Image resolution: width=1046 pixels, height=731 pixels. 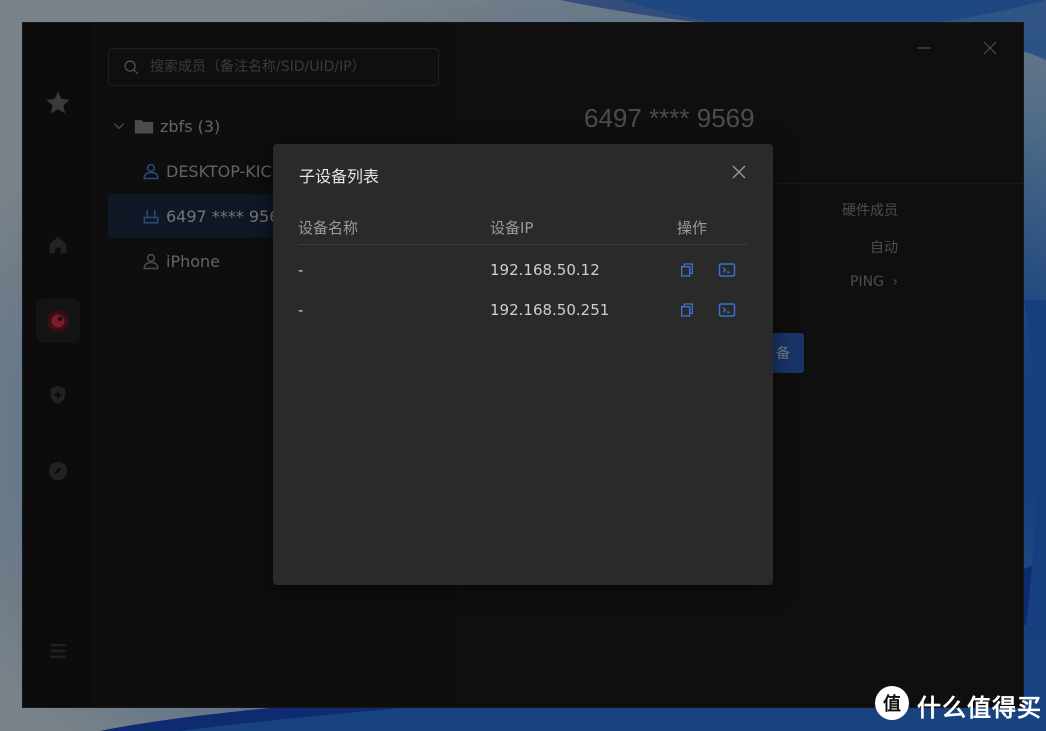 I want to click on device-ip-cell: 192.168.50.251, so click(x=550, y=310).